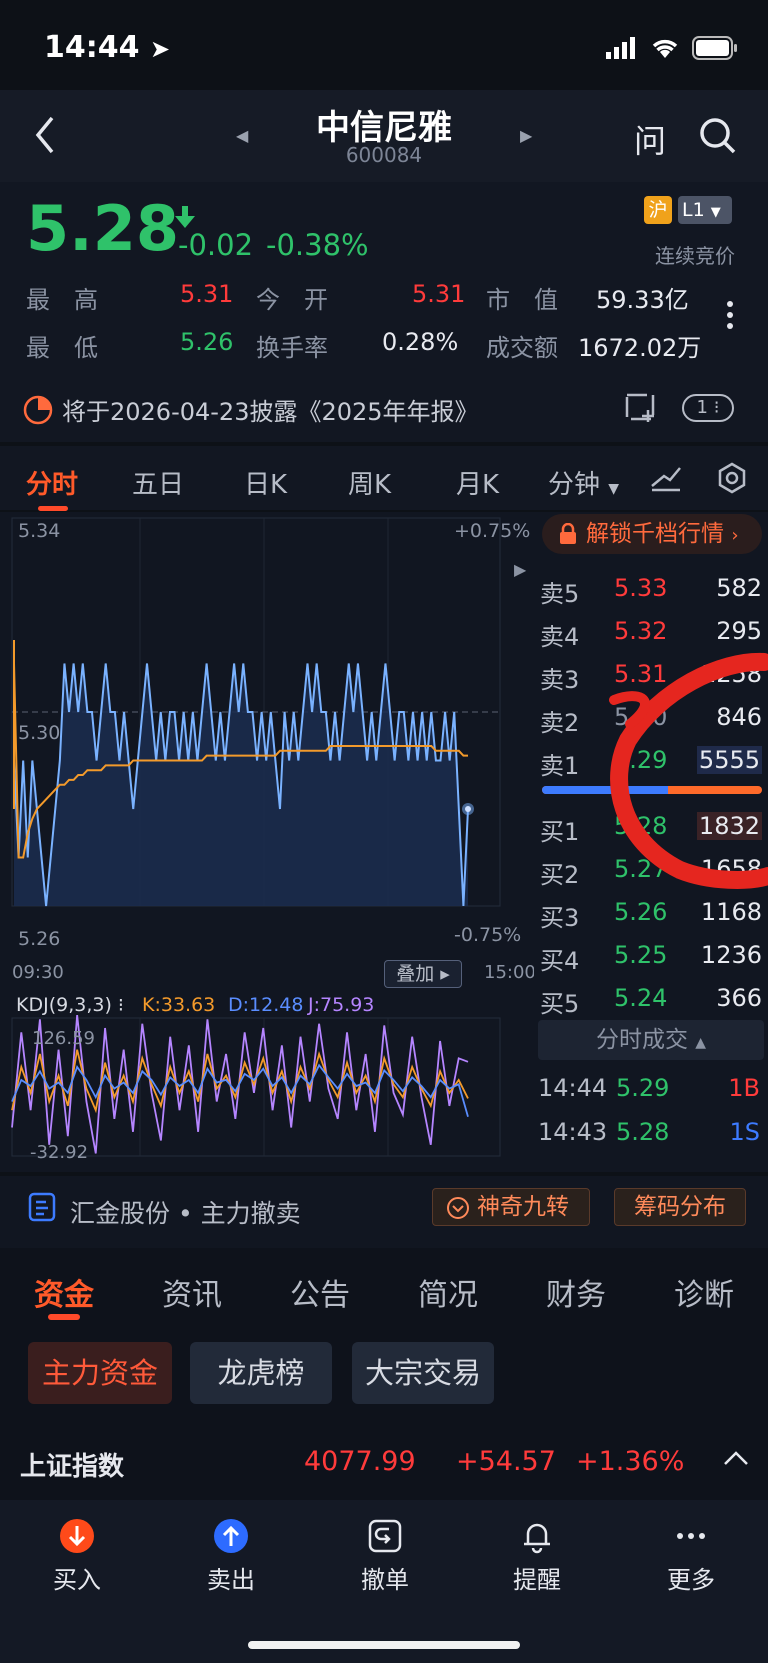 This screenshot has width=768, height=1663. Describe the element at coordinates (317, 245) in the screenshot. I see `price-change-pct: -0.38%` at that location.